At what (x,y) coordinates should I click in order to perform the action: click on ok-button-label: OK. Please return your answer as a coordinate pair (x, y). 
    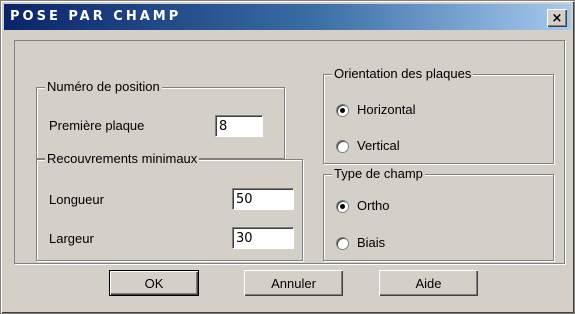
    Looking at the image, I should click on (154, 283).